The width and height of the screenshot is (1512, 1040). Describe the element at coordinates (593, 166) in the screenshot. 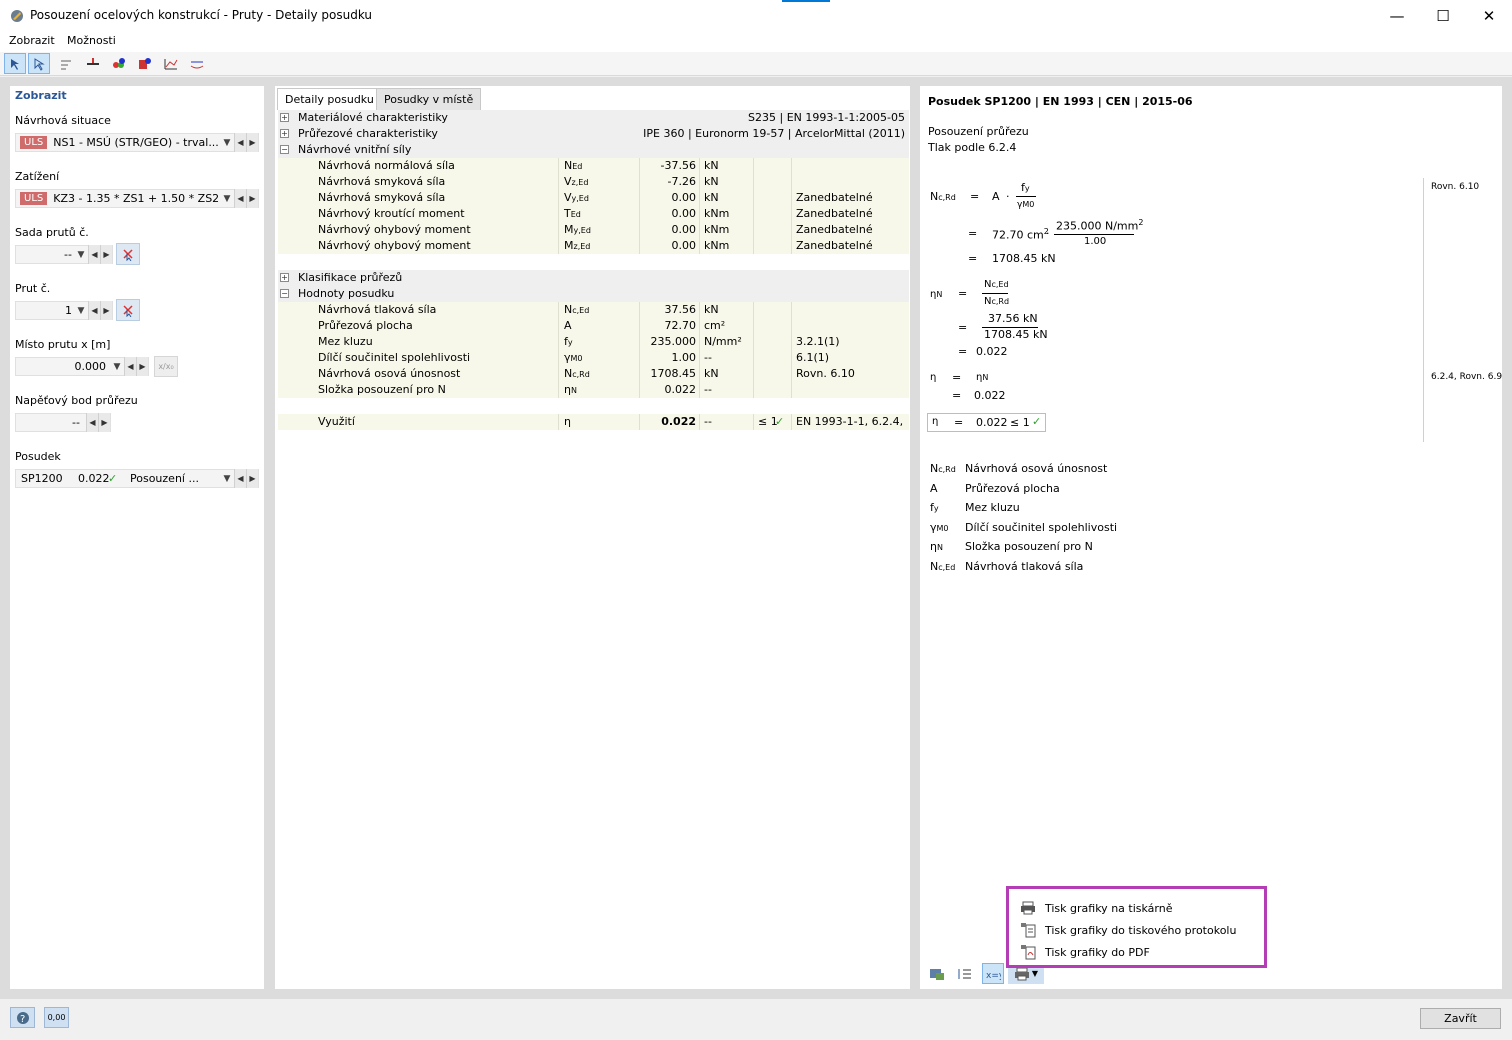

I see `table-row: Návrhová normálová síla NEd -37.56 kN` at that location.